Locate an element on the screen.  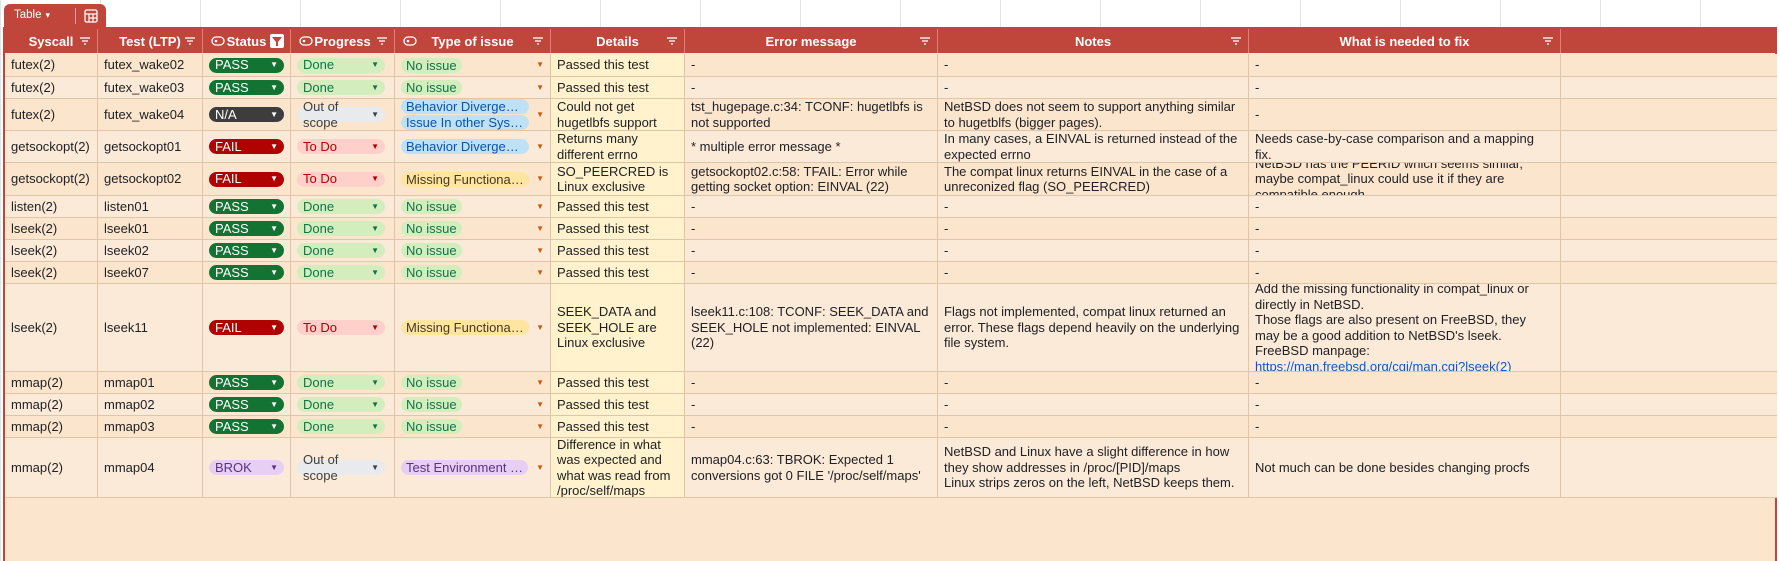
progress-dropdown: Out of scope ▼ is located at coordinates (341, 114).